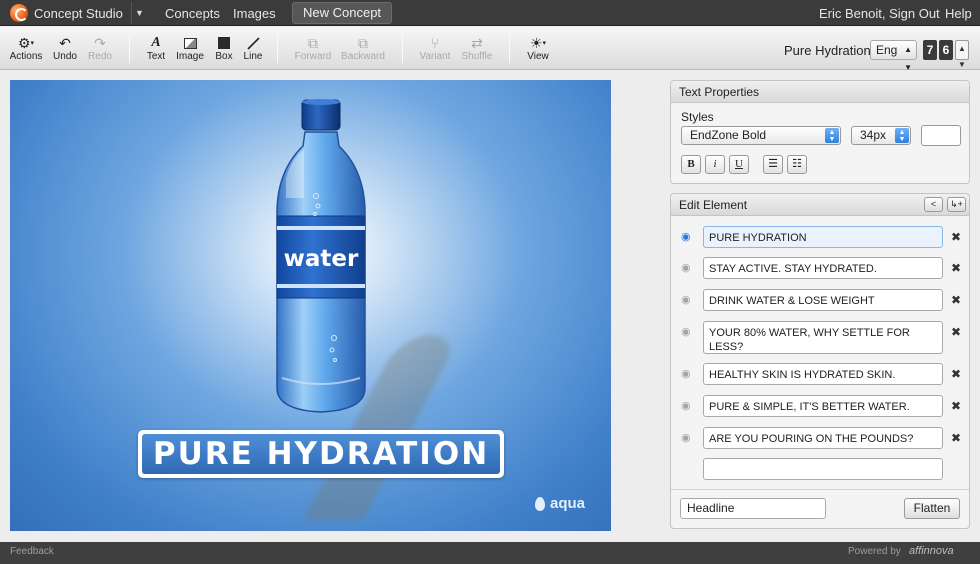 This screenshot has width=980, height=564. I want to click on bulleted-list-icon: ☰, so click(773, 164).